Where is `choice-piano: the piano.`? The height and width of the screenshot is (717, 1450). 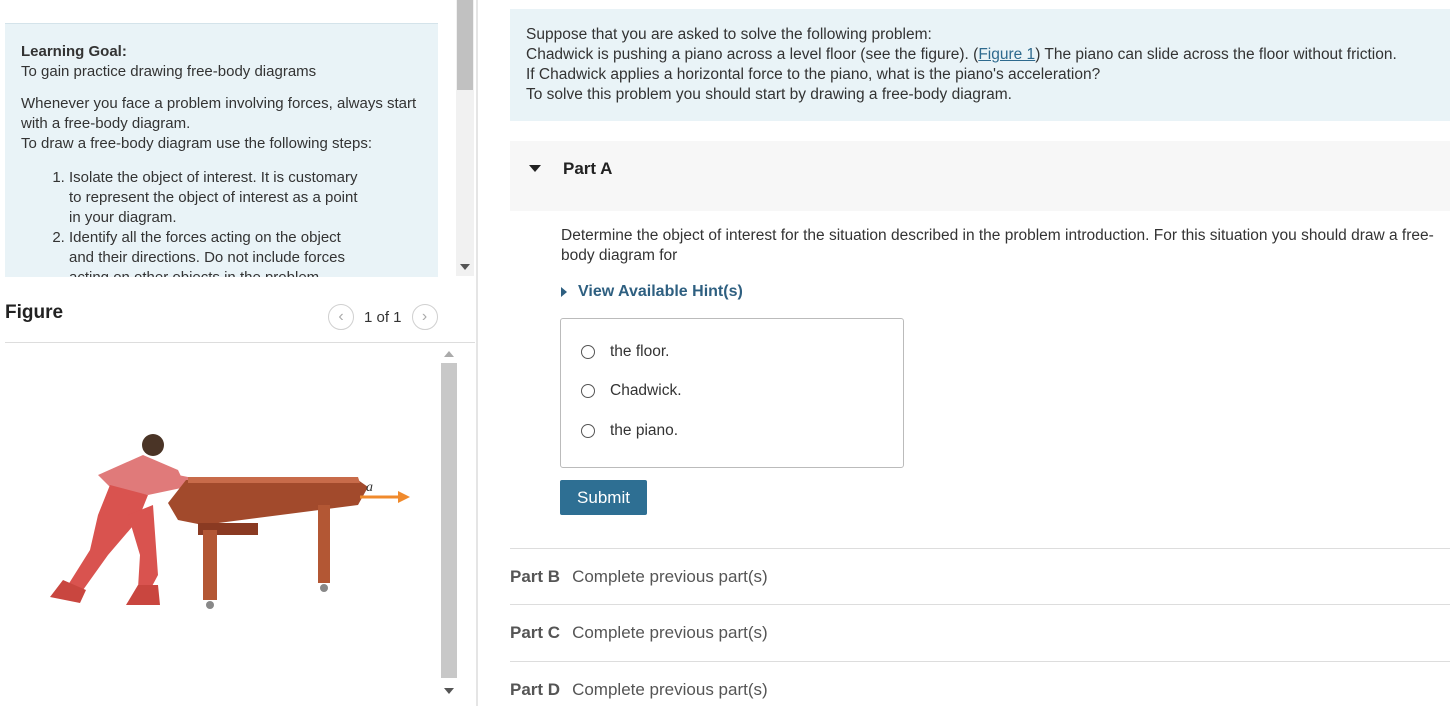 choice-piano: the piano. is located at coordinates (629, 431).